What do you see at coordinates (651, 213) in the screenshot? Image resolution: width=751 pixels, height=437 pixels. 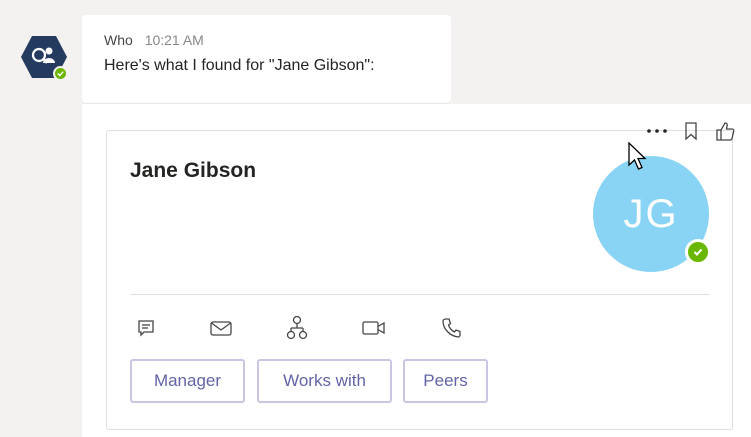 I see `avatar-initials: JG` at bounding box center [651, 213].